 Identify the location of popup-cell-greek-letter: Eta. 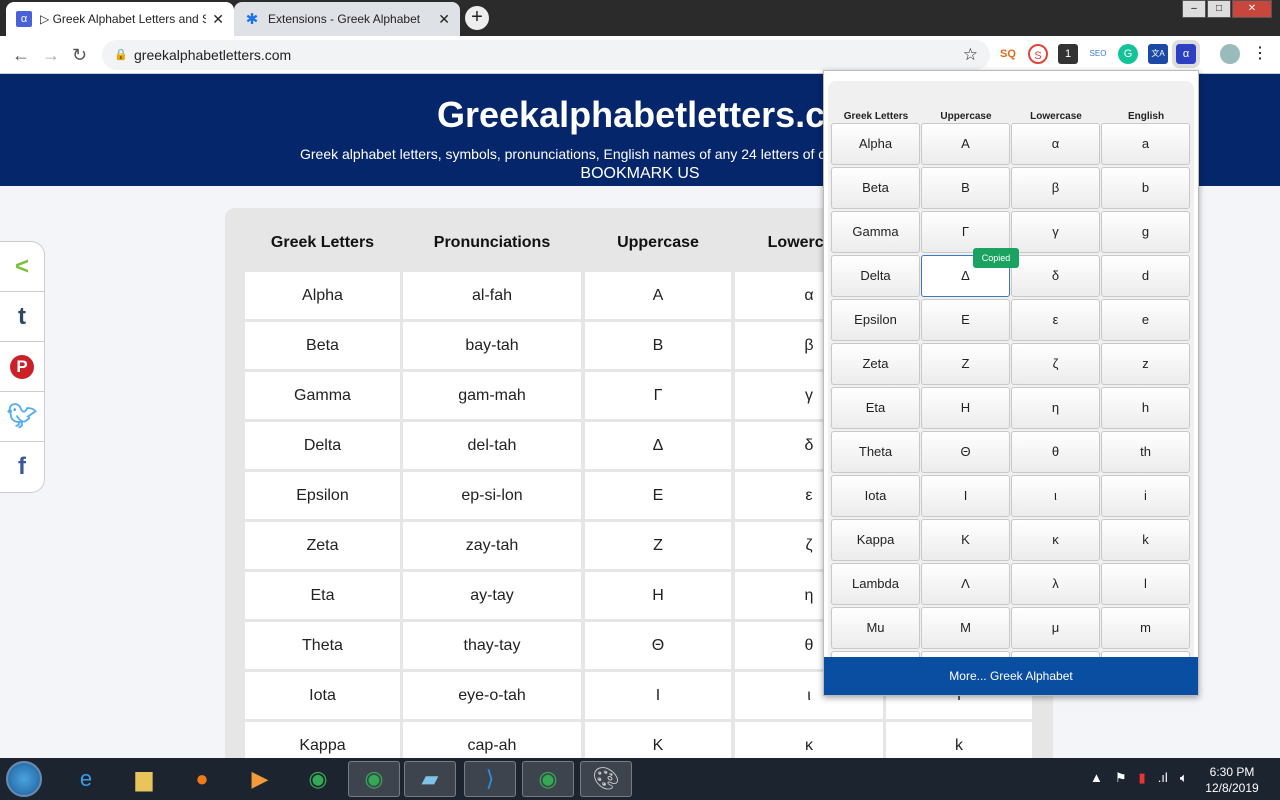
(875, 408).